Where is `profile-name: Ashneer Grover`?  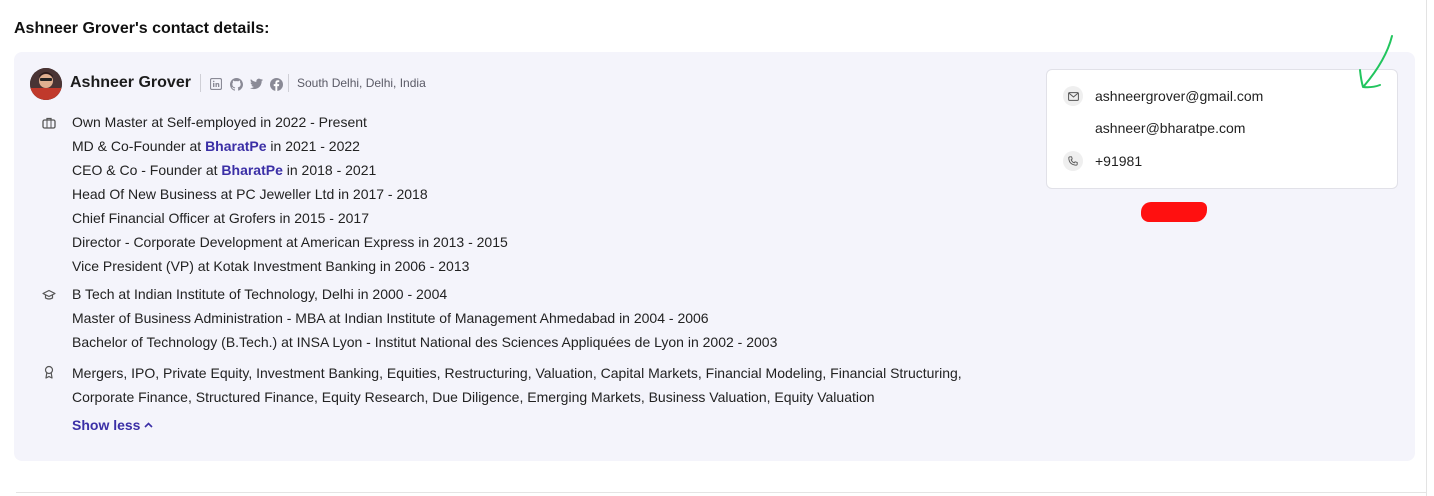 profile-name: Ashneer Grover is located at coordinates (130, 83).